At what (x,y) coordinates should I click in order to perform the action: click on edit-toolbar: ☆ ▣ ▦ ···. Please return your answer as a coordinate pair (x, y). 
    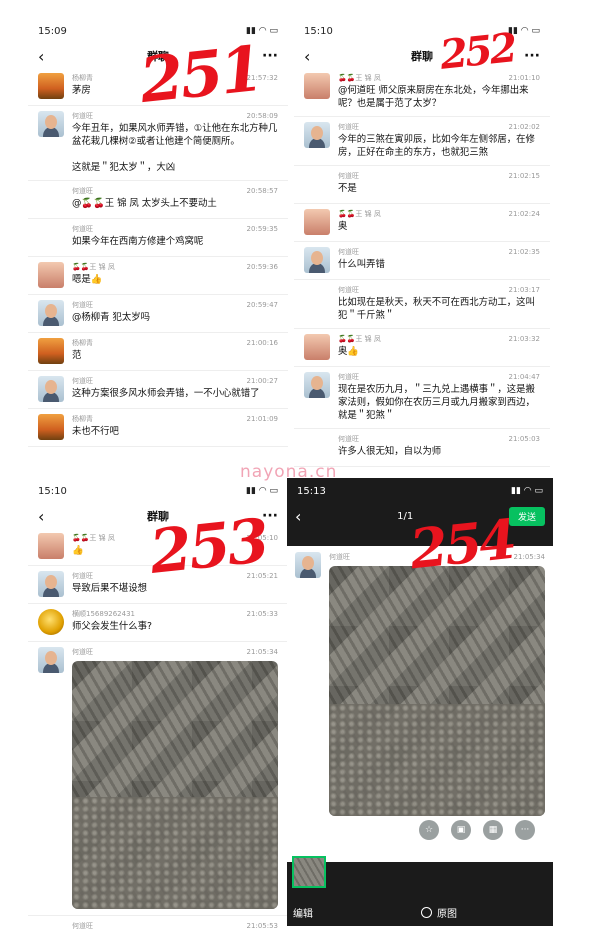
    Looking at the image, I should click on (420, 830).